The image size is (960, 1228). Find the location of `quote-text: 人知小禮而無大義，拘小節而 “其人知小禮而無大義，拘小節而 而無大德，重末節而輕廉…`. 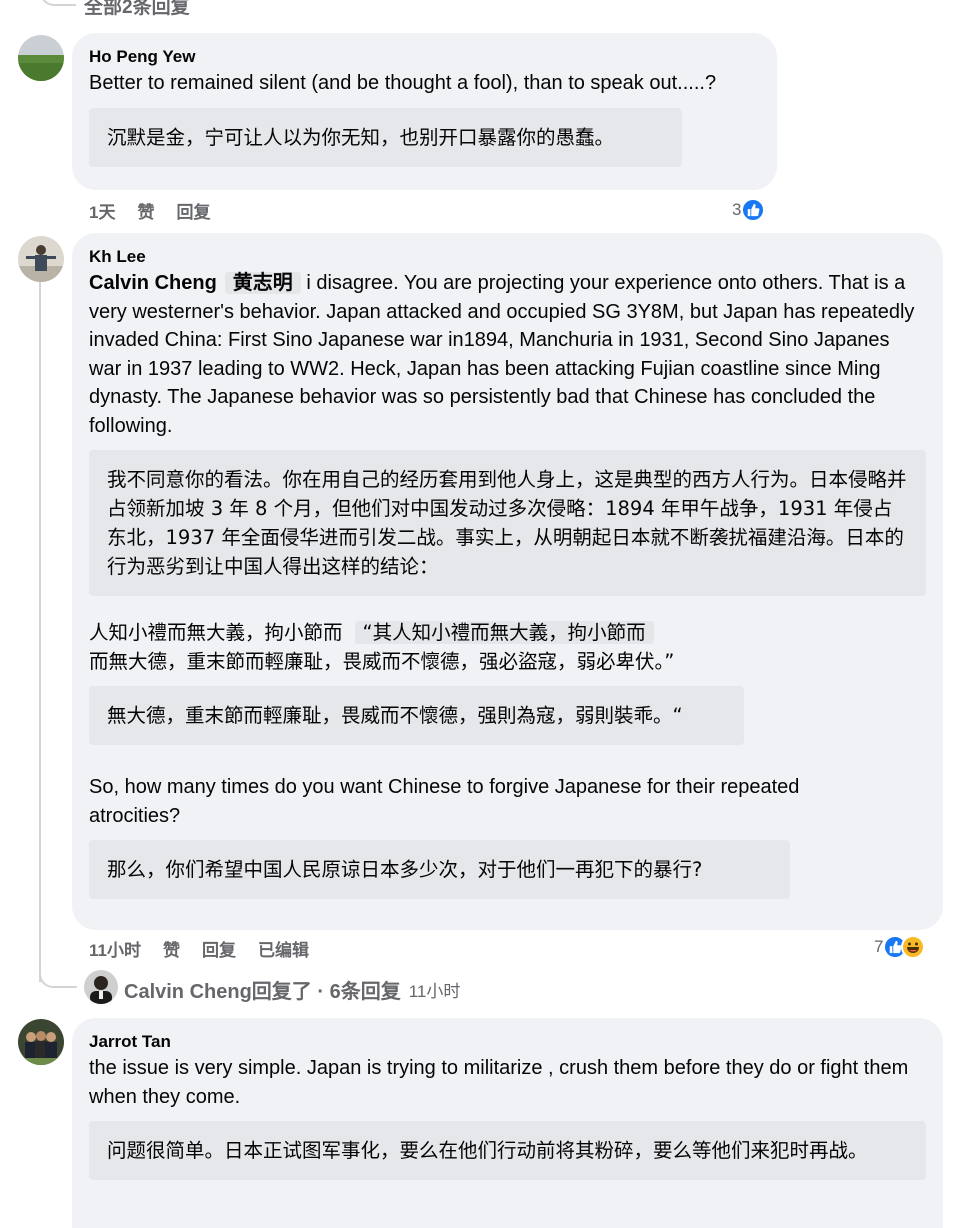

quote-text: 人知小禮而無大義，拘小節而 “其人知小禮而無大義，拘小節而 而無大德，重末節而輕廉… is located at coordinates (507, 647).